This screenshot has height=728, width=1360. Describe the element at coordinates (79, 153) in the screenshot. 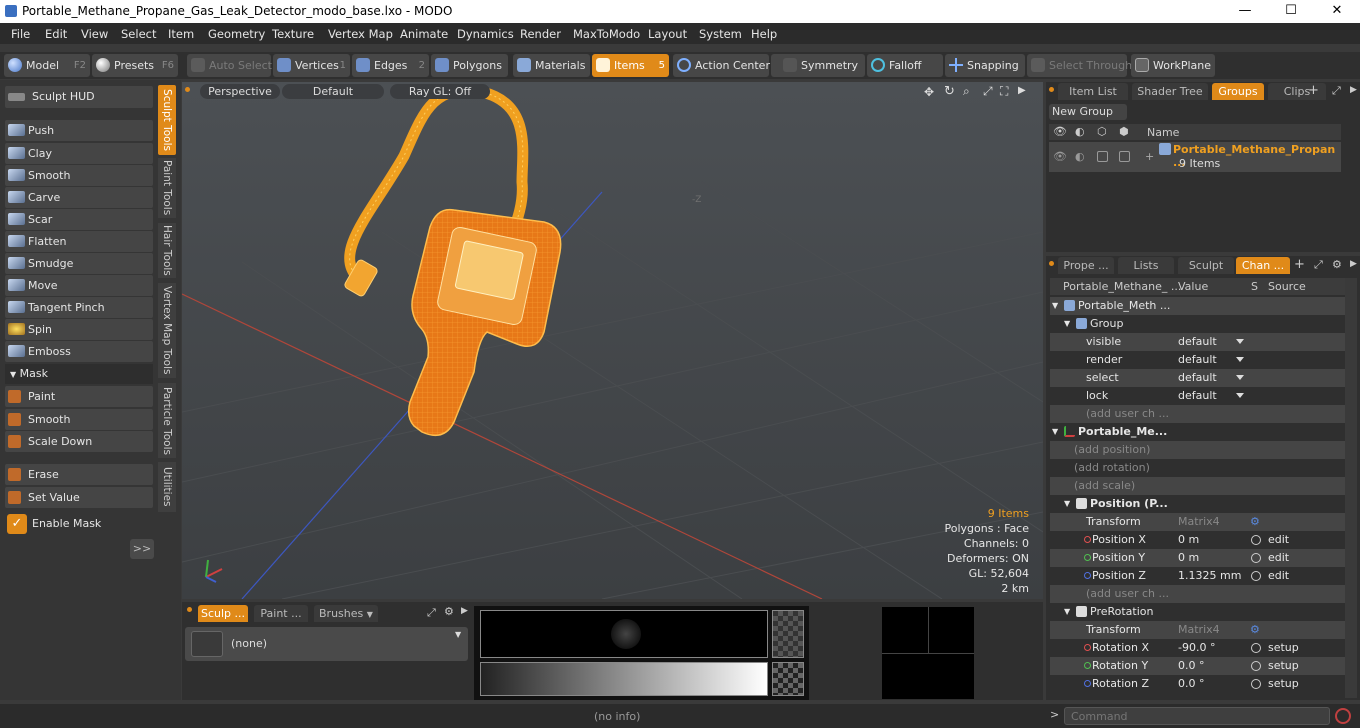

I see `tool-clay: Clay` at that location.